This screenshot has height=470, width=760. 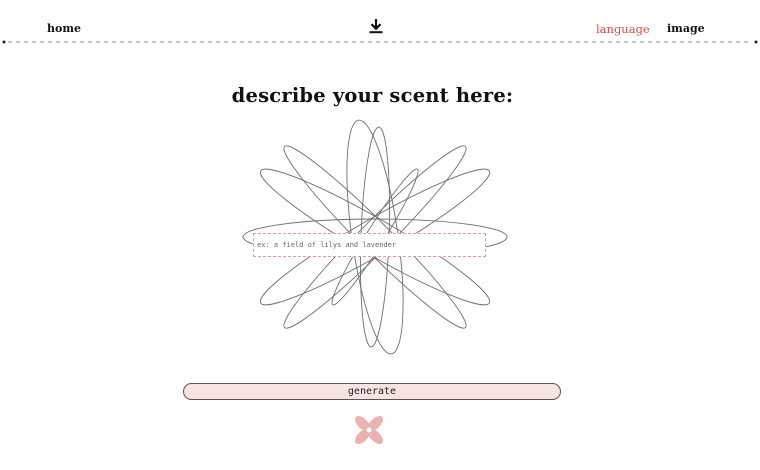 What do you see at coordinates (376, 26) in the screenshot?
I see `download-icon` at bounding box center [376, 26].